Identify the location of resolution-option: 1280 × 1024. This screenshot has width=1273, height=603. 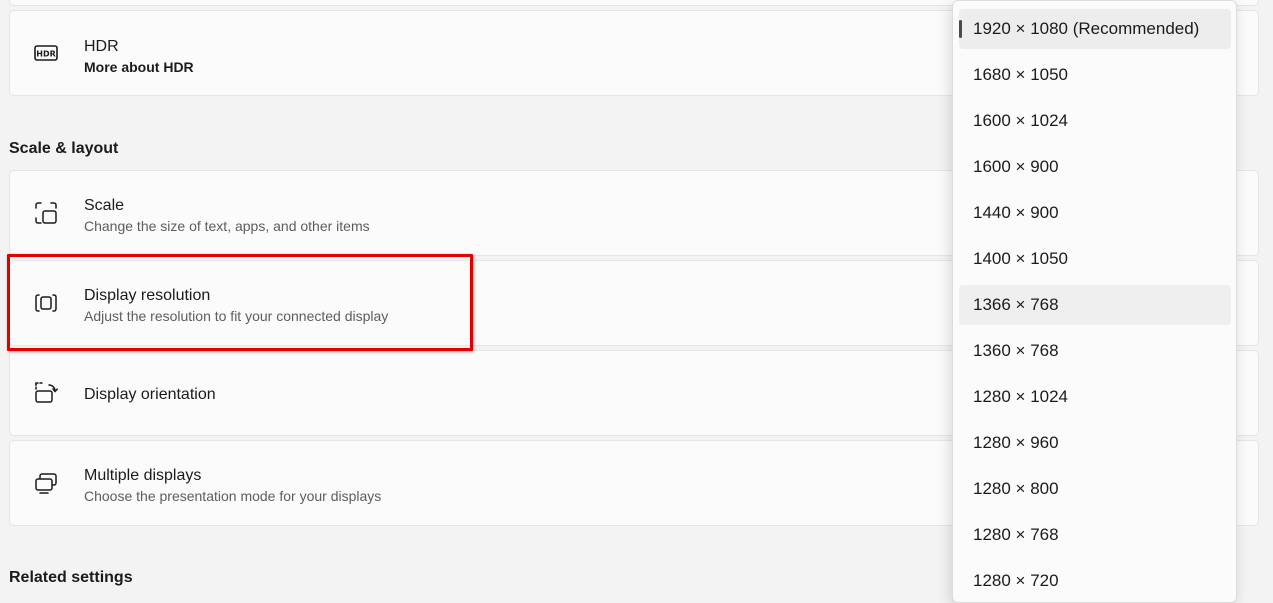
(1095, 397).